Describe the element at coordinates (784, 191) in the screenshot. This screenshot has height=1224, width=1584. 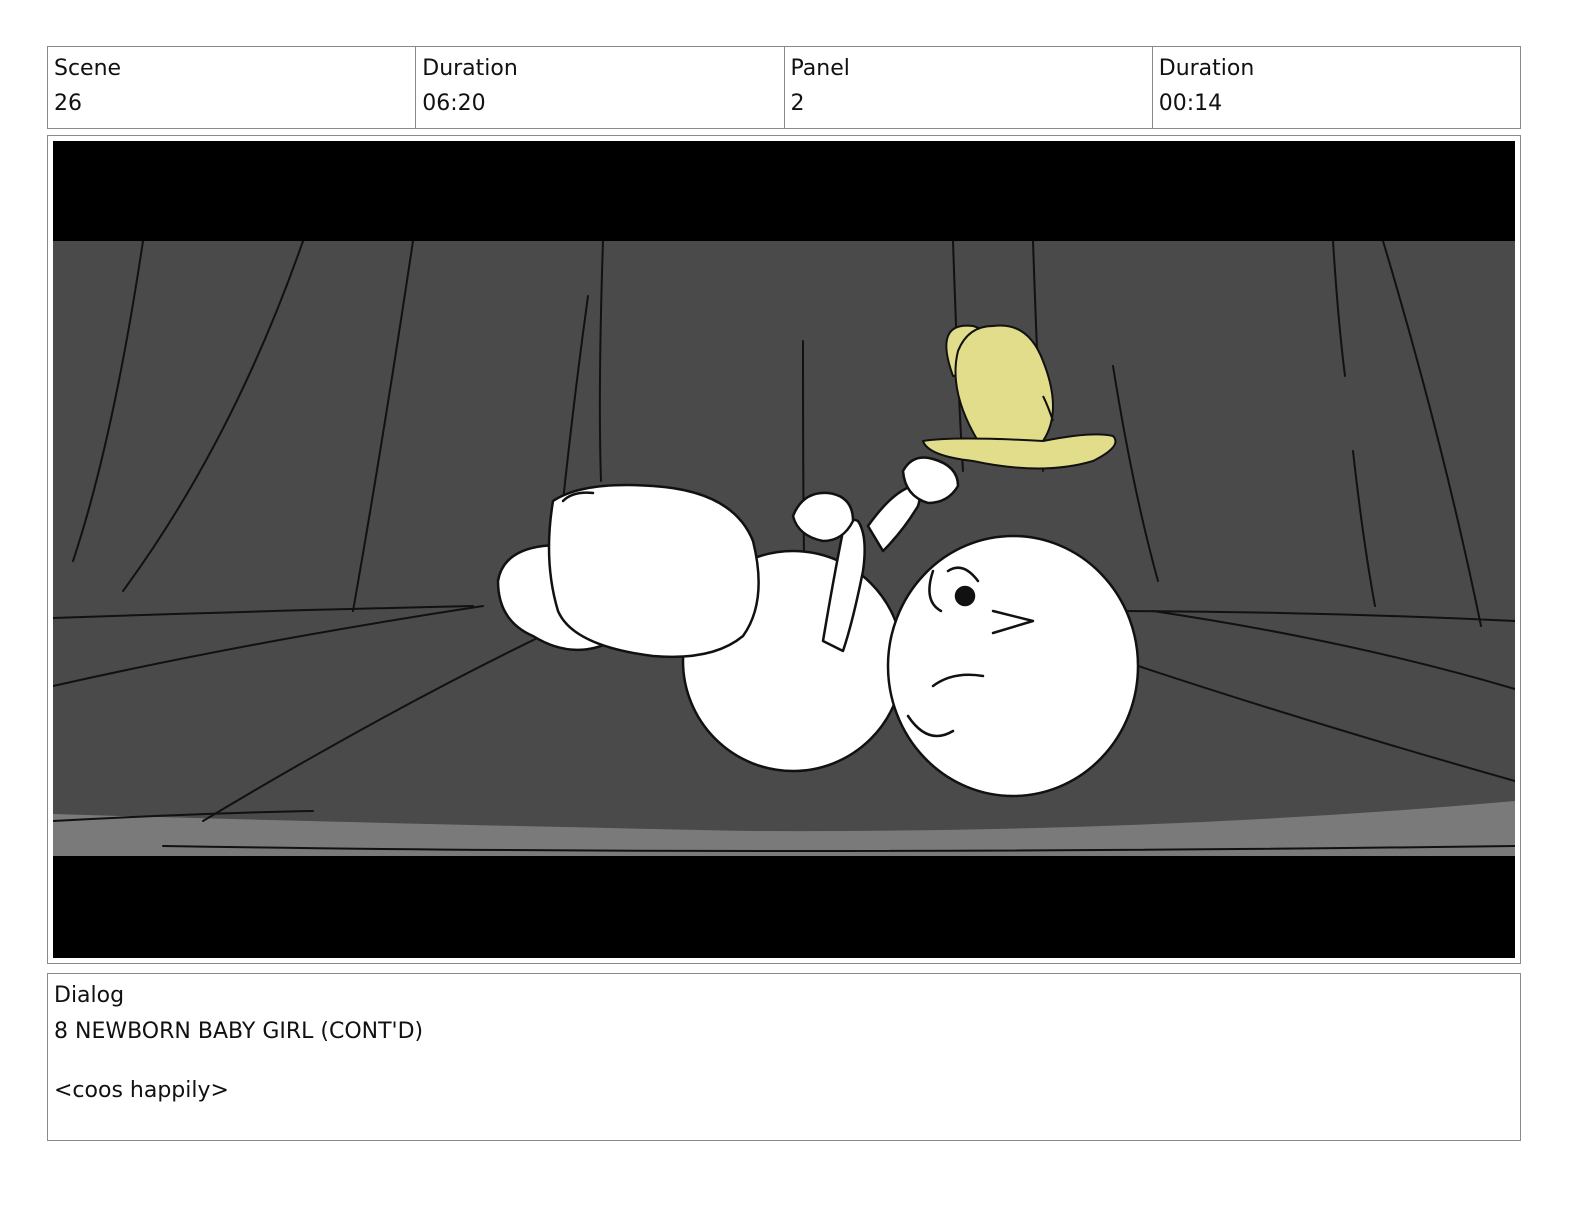
I see `top-letterbox` at that location.